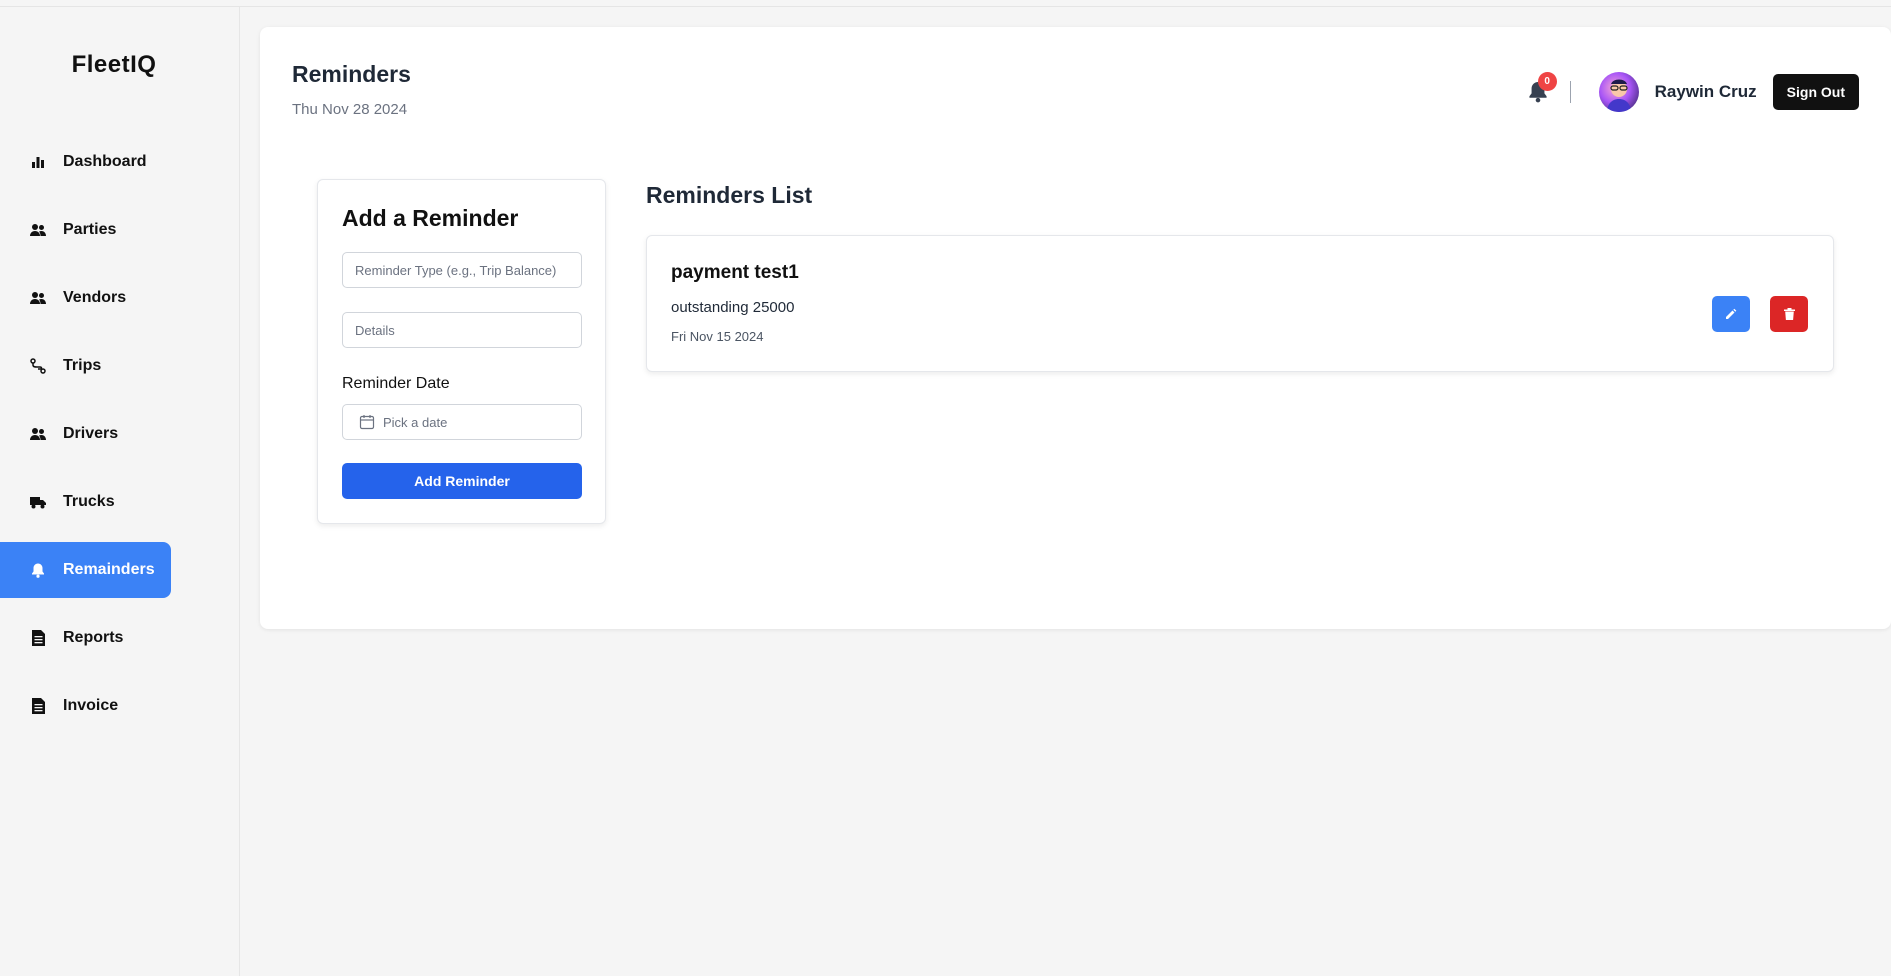 Image resolution: width=1891 pixels, height=976 pixels. What do you see at coordinates (38, 502) in the screenshot?
I see `truck-icon` at bounding box center [38, 502].